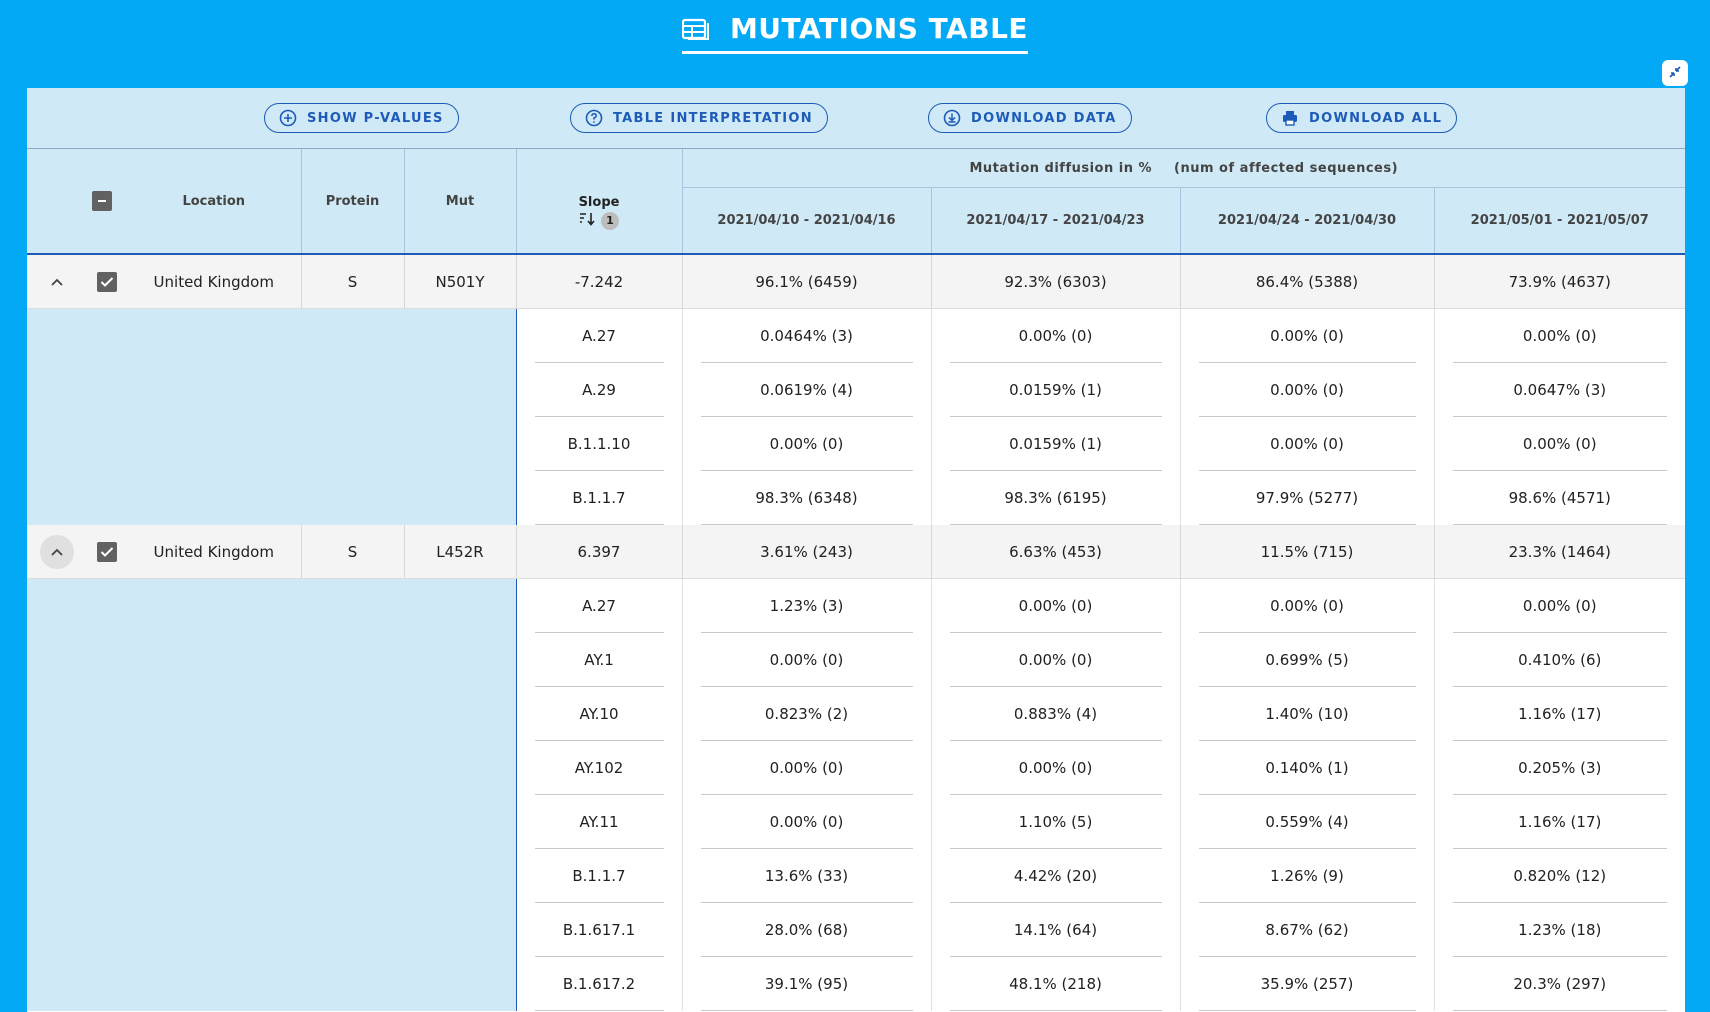  What do you see at coordinates (806, 714) in the screenshot?
I see `lineage-value: 0.823% (2)` at bounding box center [806, 714].